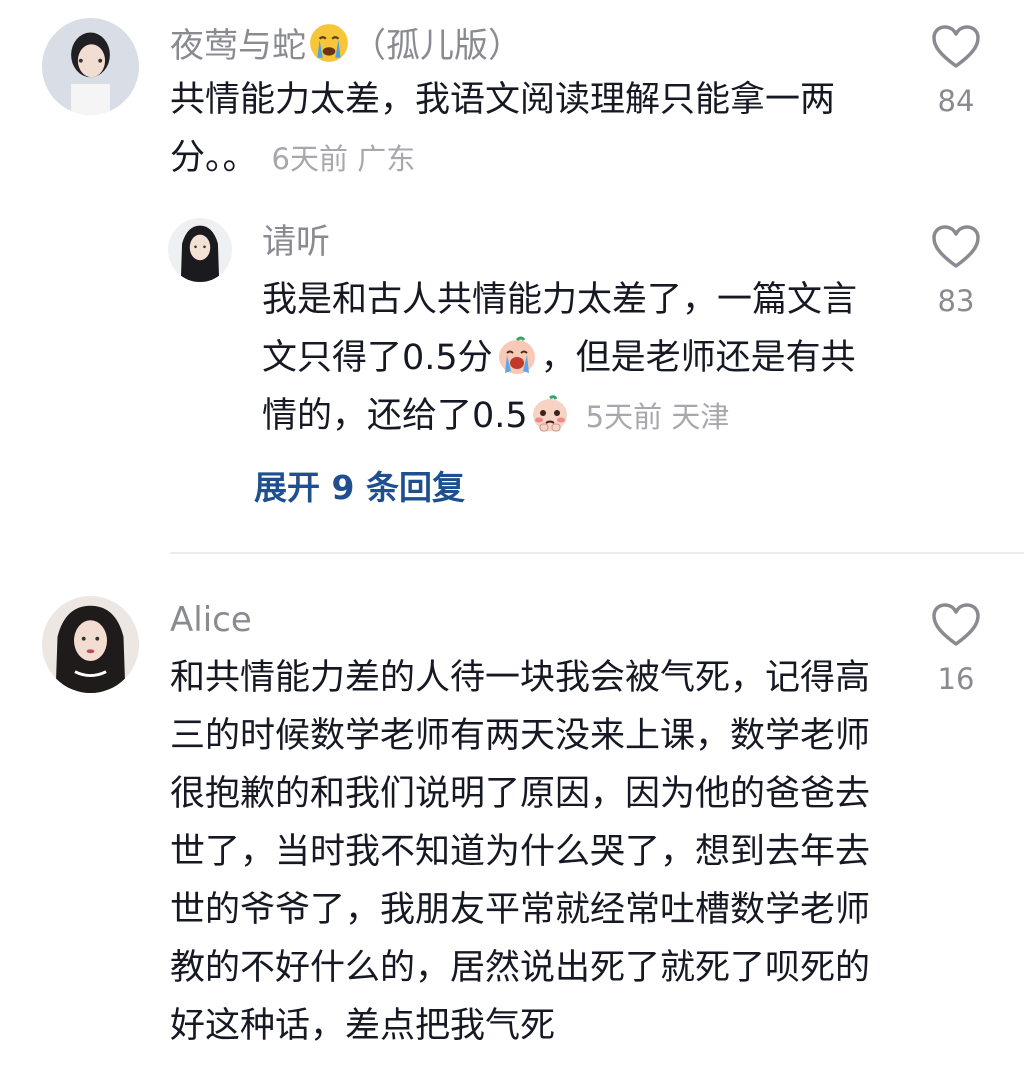 This screenshot has height=1068, width=1024. Describe the element at coordinates (296, 242) in the screenshot. I see `reply-username: 请听` at that location.